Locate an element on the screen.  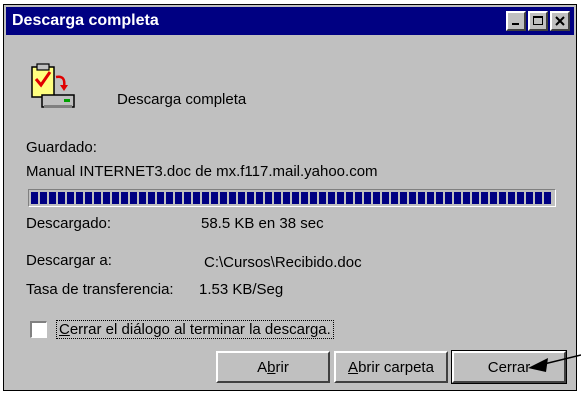
maximize-icon is located at coordinates (538, 21).